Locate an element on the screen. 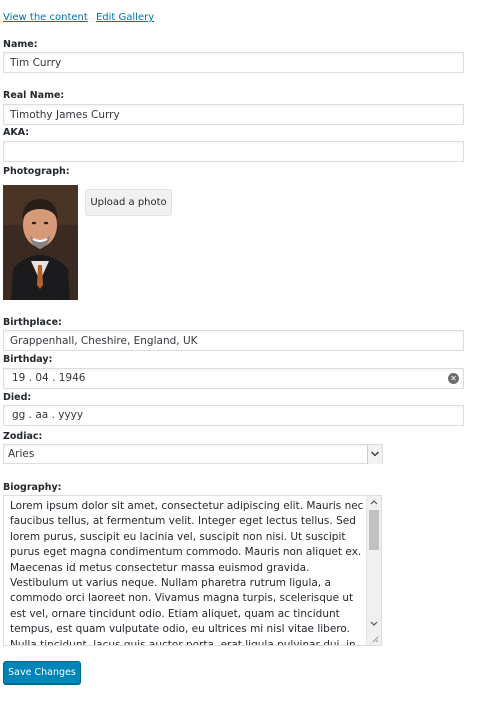 The height and width of the screenshot is (708, 500). view-content-link: View the content is located at coordinates (45, 17).